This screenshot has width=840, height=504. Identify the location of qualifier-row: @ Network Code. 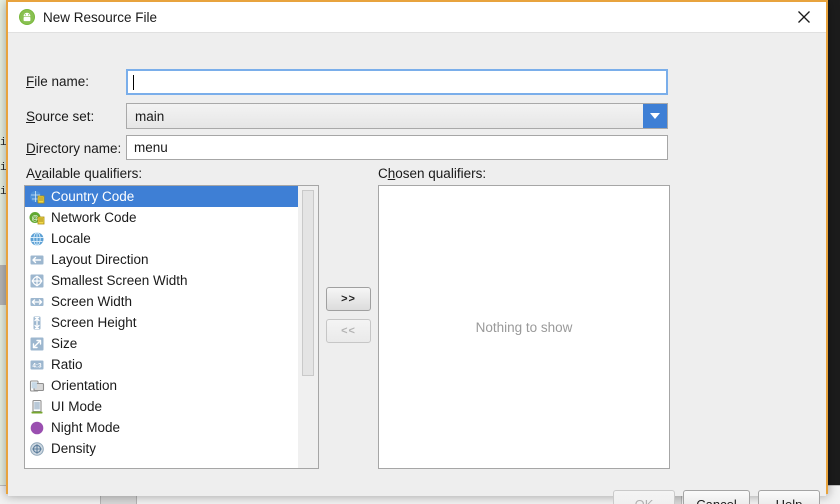
(162, 217).